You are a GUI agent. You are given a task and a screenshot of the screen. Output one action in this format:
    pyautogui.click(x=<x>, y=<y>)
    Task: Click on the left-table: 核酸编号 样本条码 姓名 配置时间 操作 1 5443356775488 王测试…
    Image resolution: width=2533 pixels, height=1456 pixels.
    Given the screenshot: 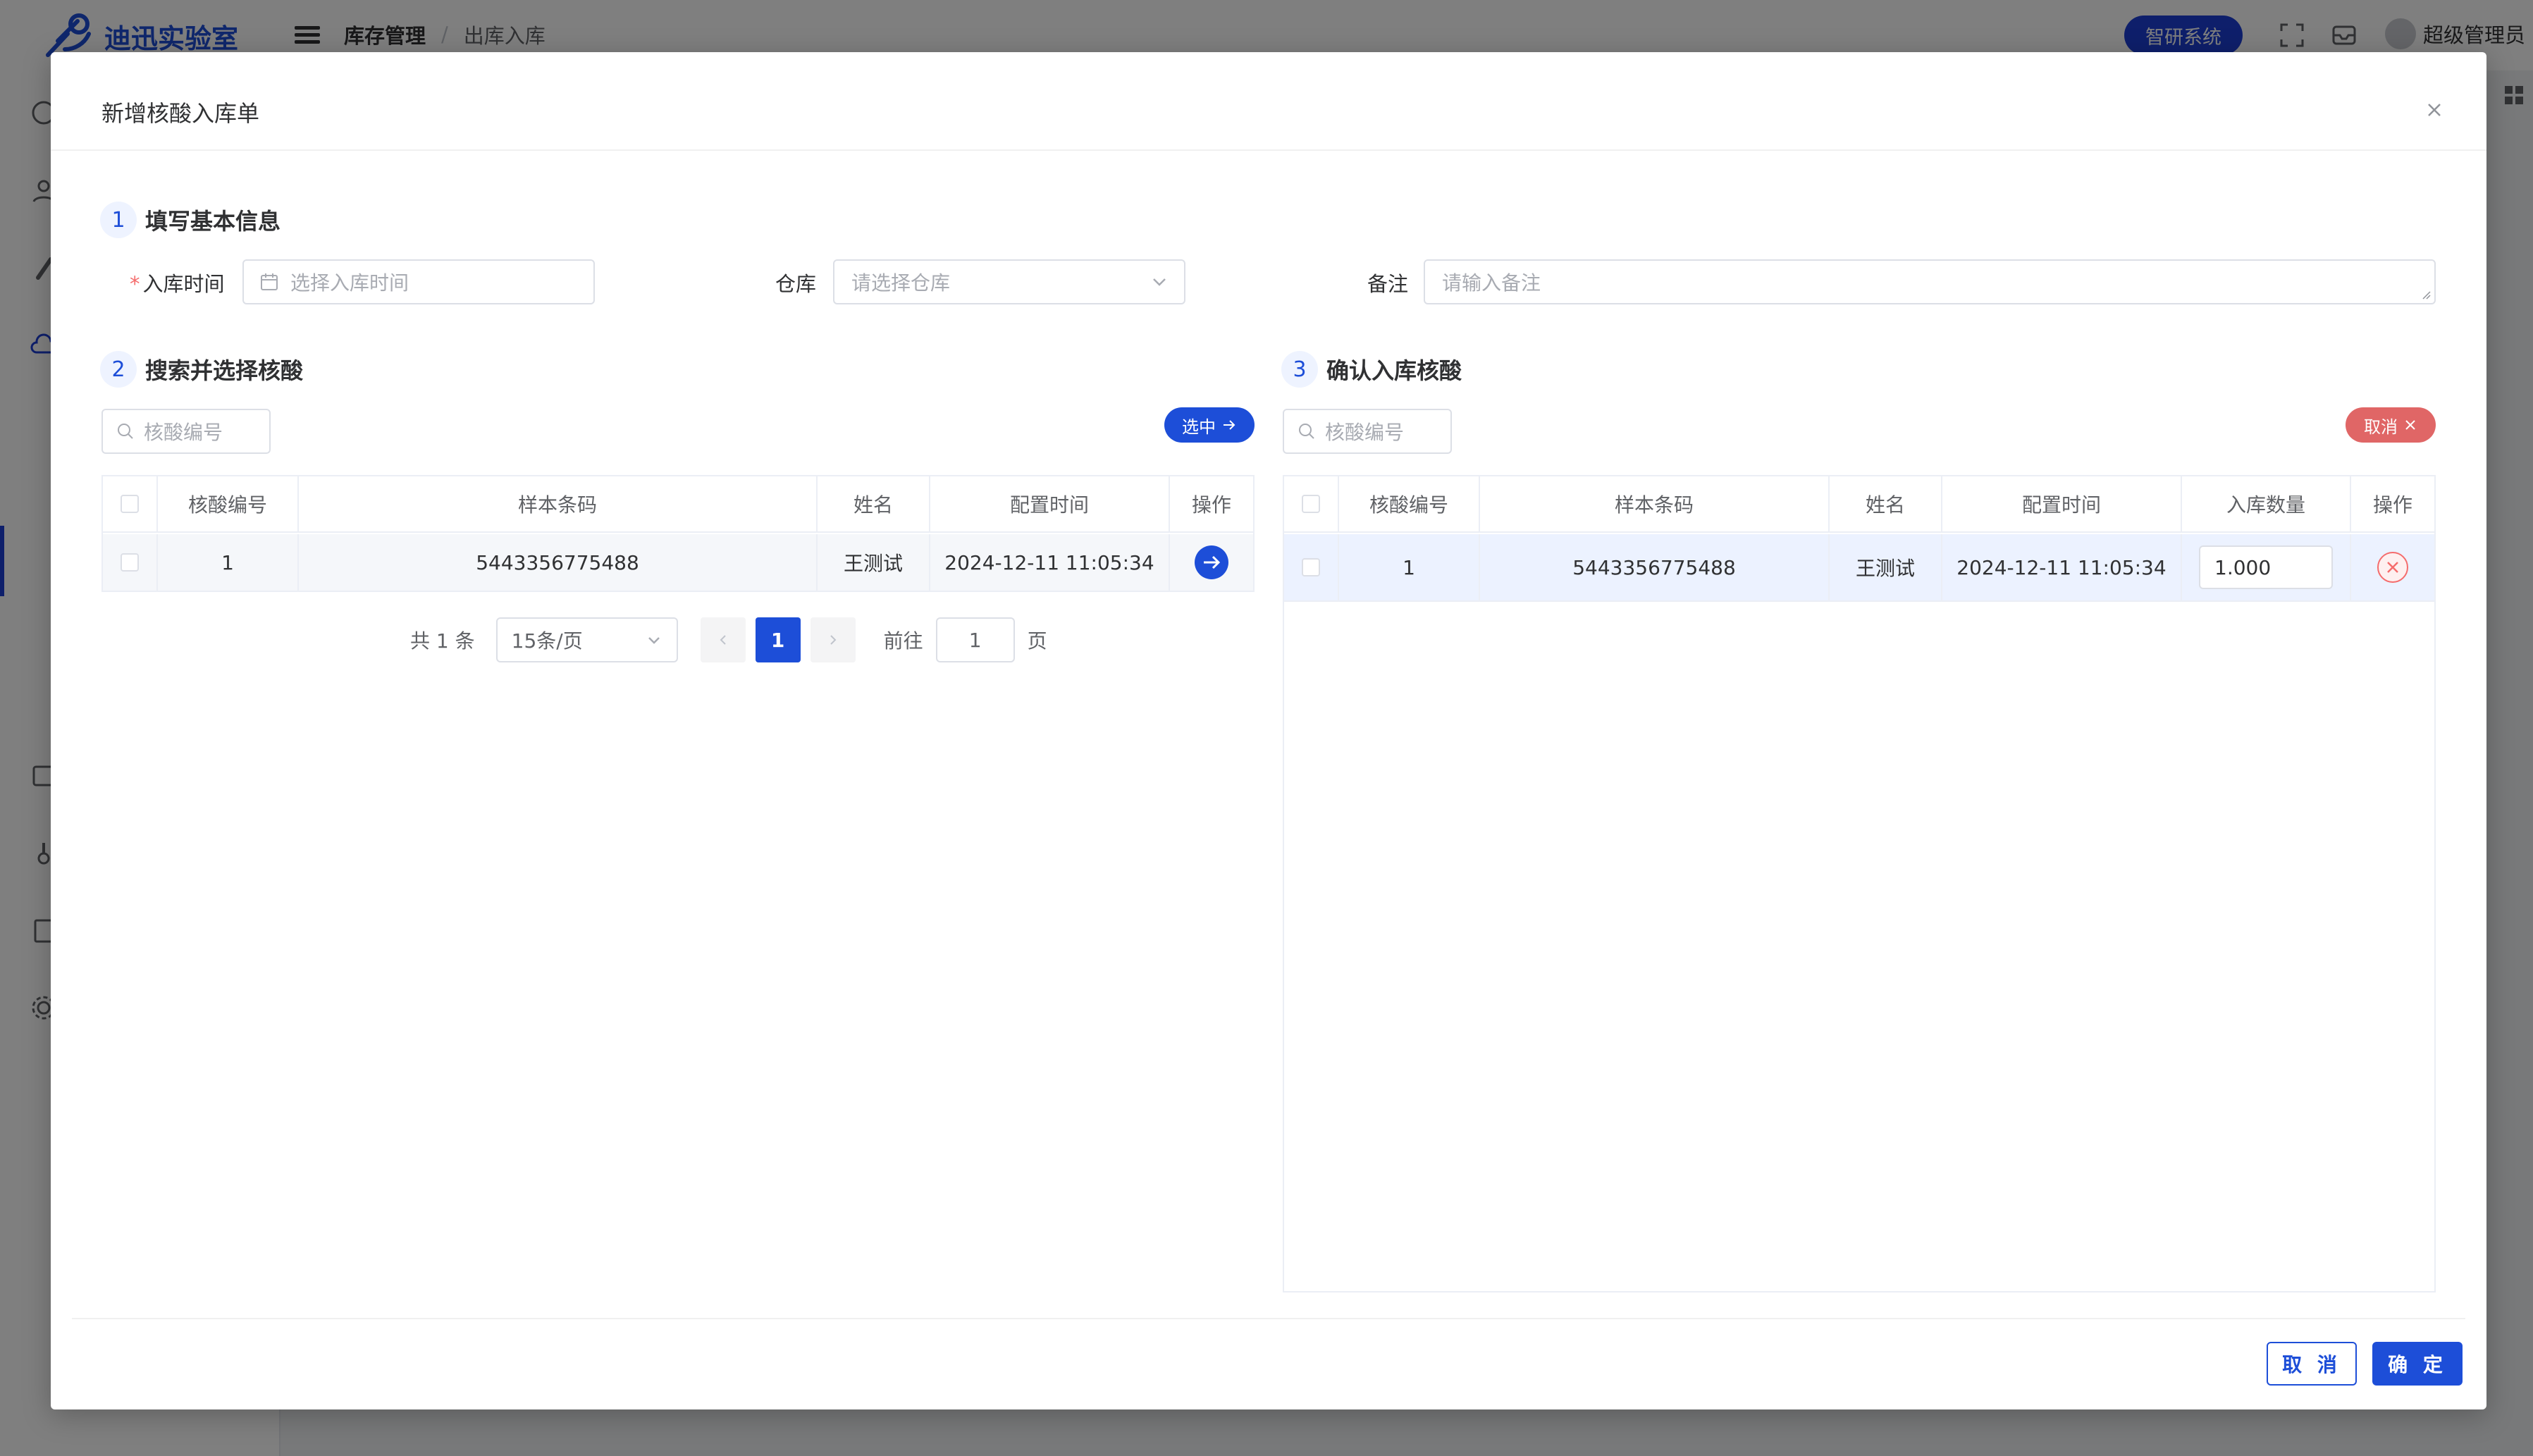 What is the action you would take?
    pyautogui.click(x=678, y=533)
    